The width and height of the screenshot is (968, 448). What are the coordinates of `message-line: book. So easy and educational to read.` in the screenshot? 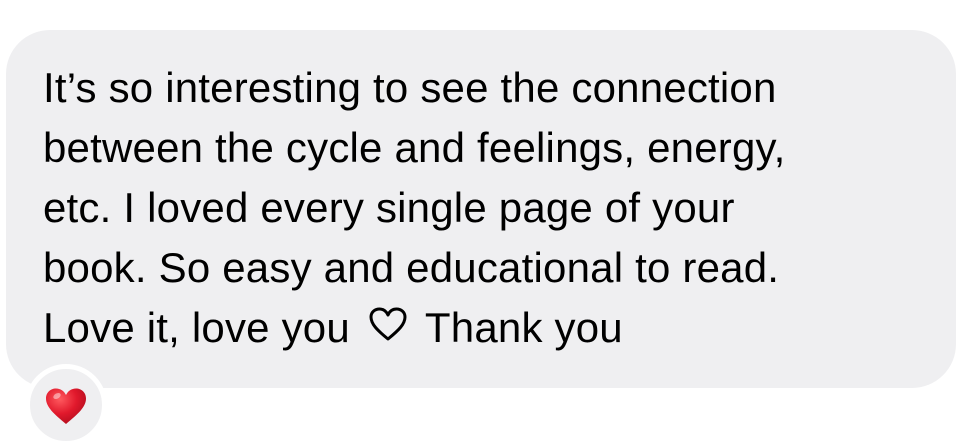 It's located at (411, 267).